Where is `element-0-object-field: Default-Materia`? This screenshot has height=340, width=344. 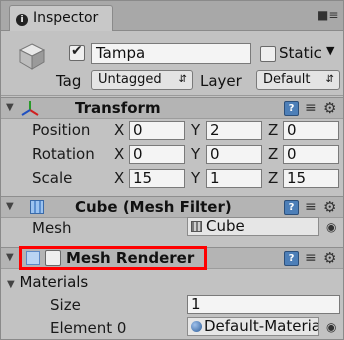 element-0-object-field: Default-Materia is located at coordinates (253, 326).